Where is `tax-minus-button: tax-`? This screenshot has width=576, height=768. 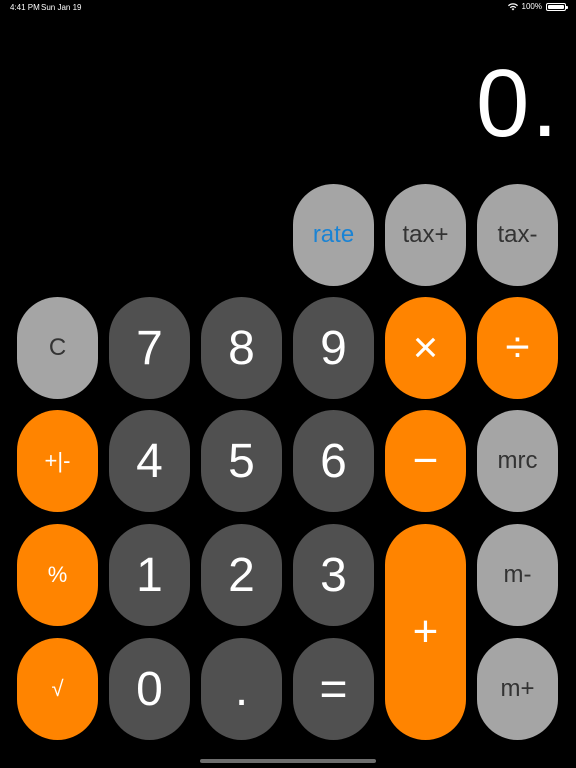 tax-minus-button: tax- is located at coordinates (517, 235).